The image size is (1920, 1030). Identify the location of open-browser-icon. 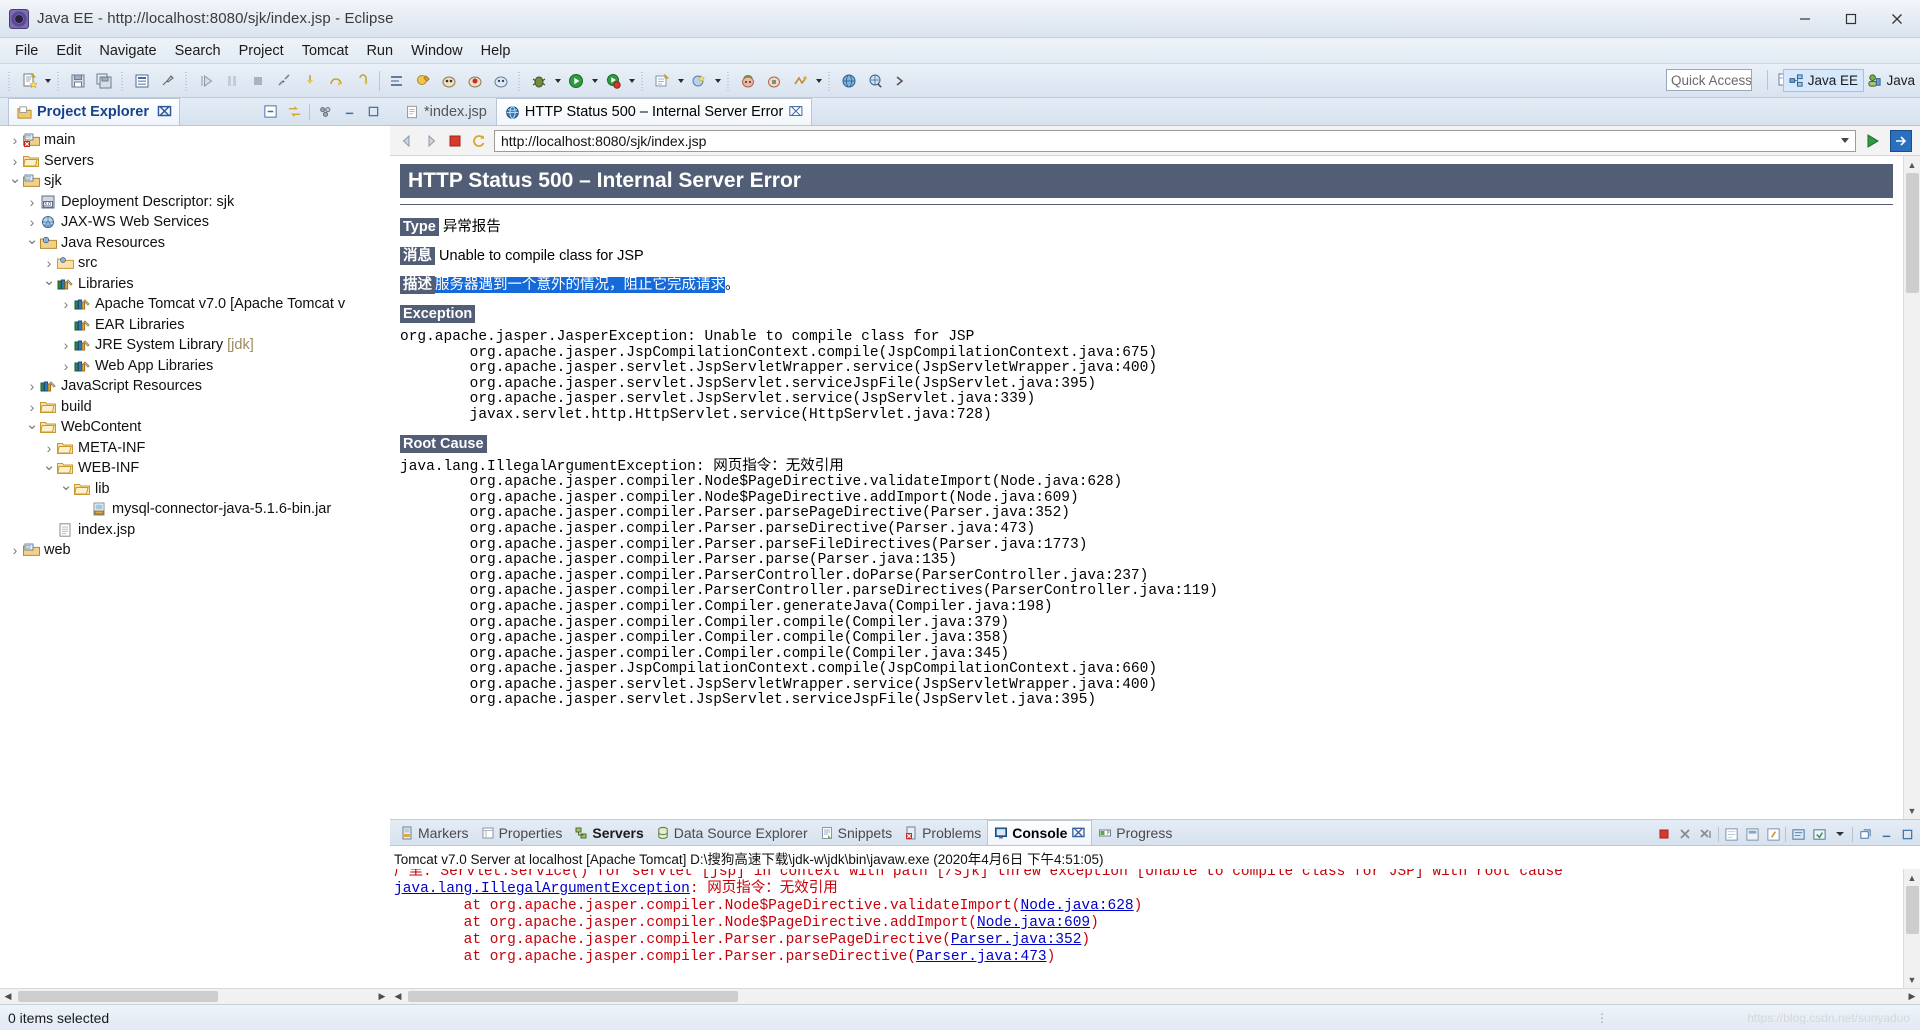
(849, 81).